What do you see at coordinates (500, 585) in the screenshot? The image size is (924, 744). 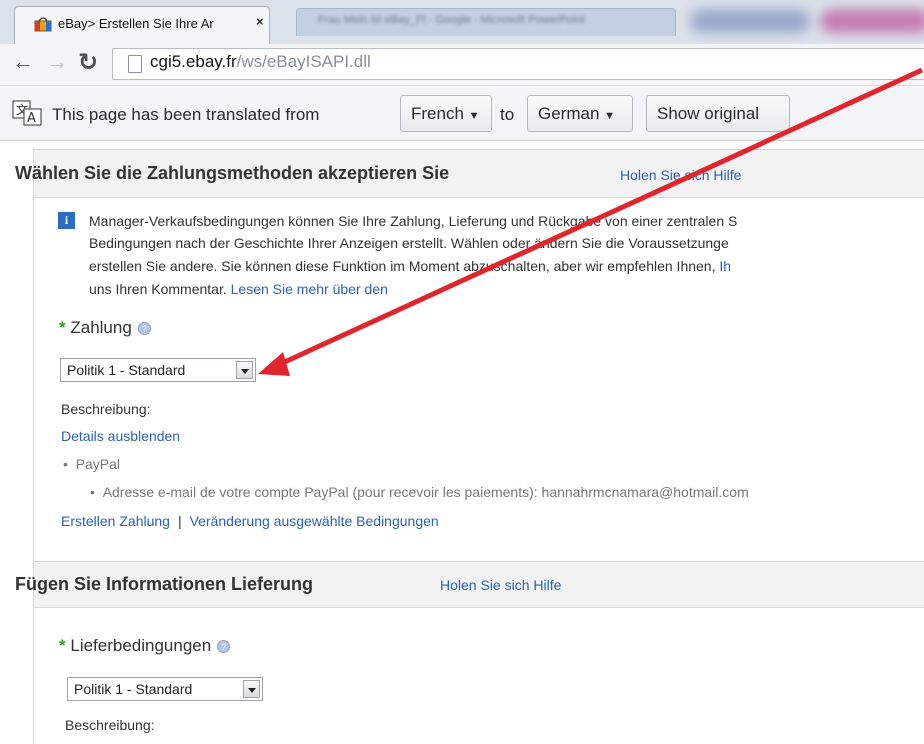 I see `shipping-help-link: Holen Sie sich Hilfe` at bounding box center [500, 585].